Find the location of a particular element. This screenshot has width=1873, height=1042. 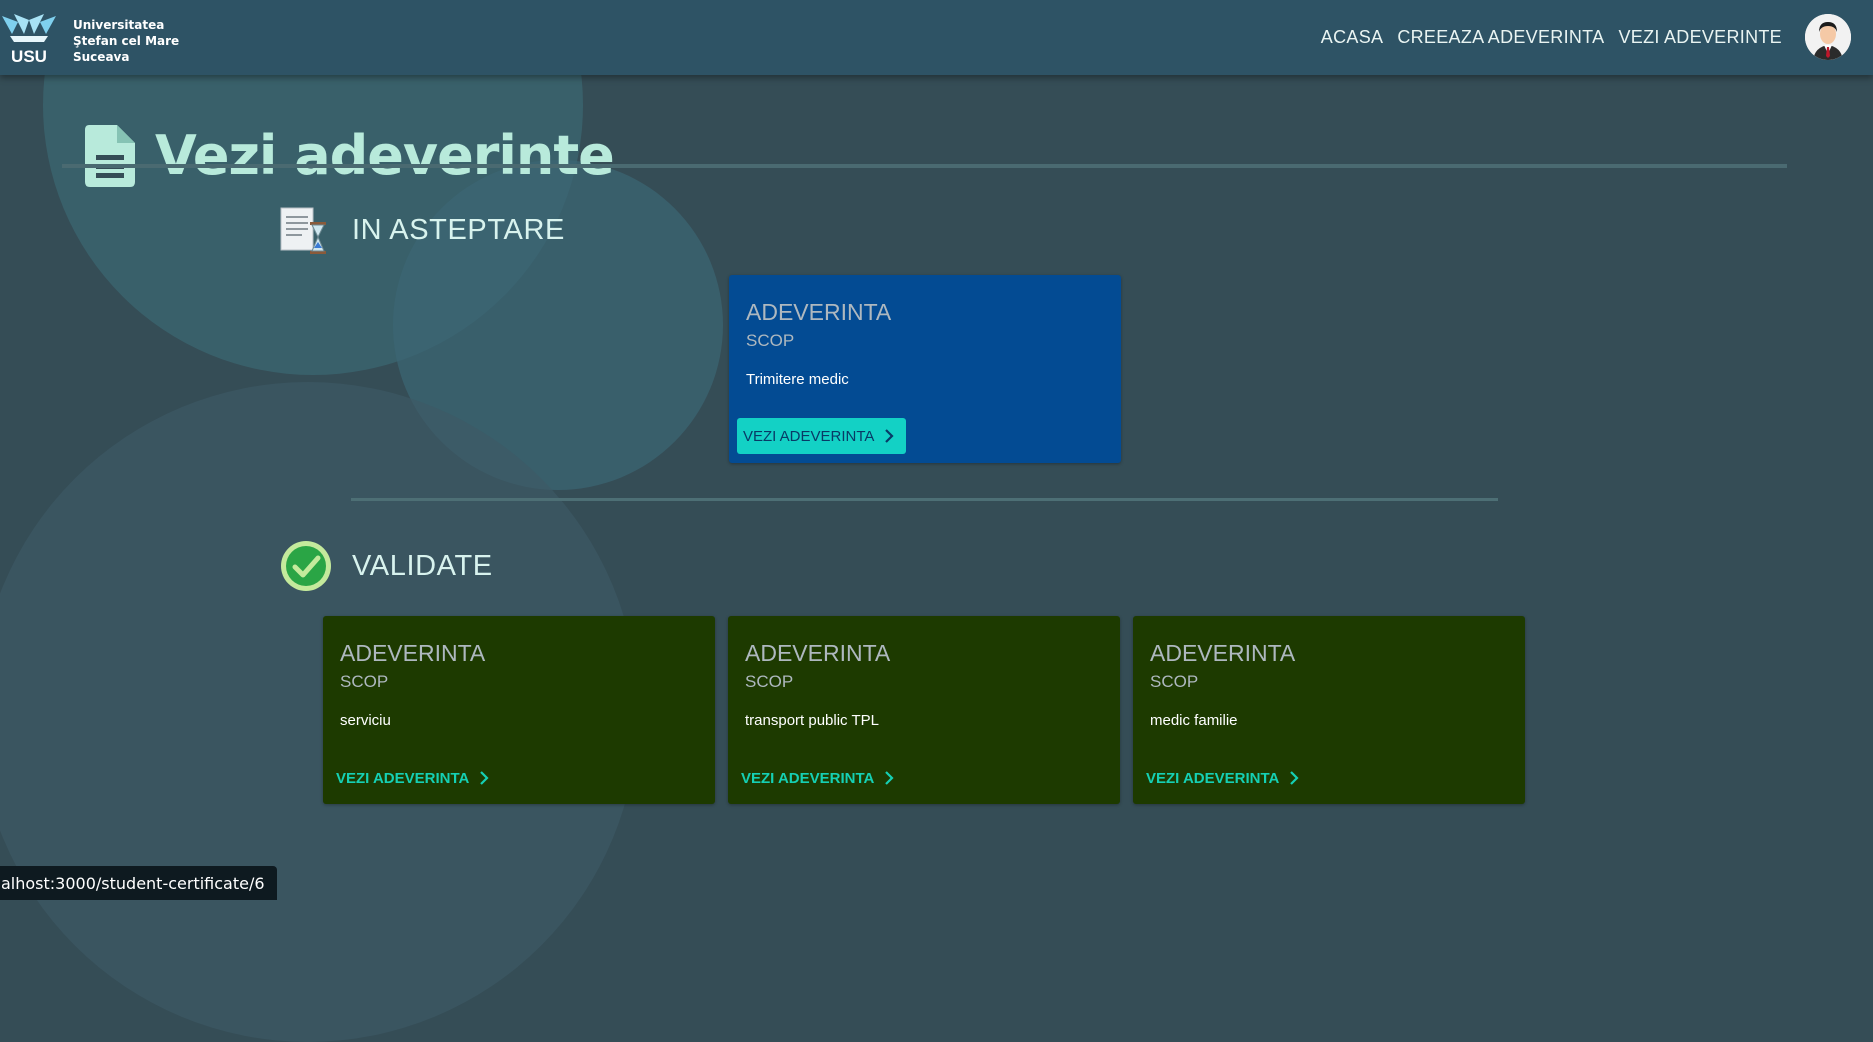

hourglass-document-icon is located at coordinates (303, 230).